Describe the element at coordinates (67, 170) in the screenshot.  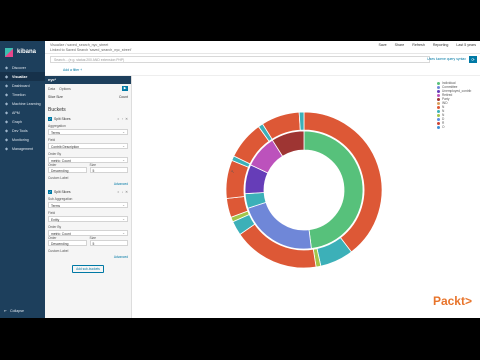
I see `order-select: Descending` at that location.